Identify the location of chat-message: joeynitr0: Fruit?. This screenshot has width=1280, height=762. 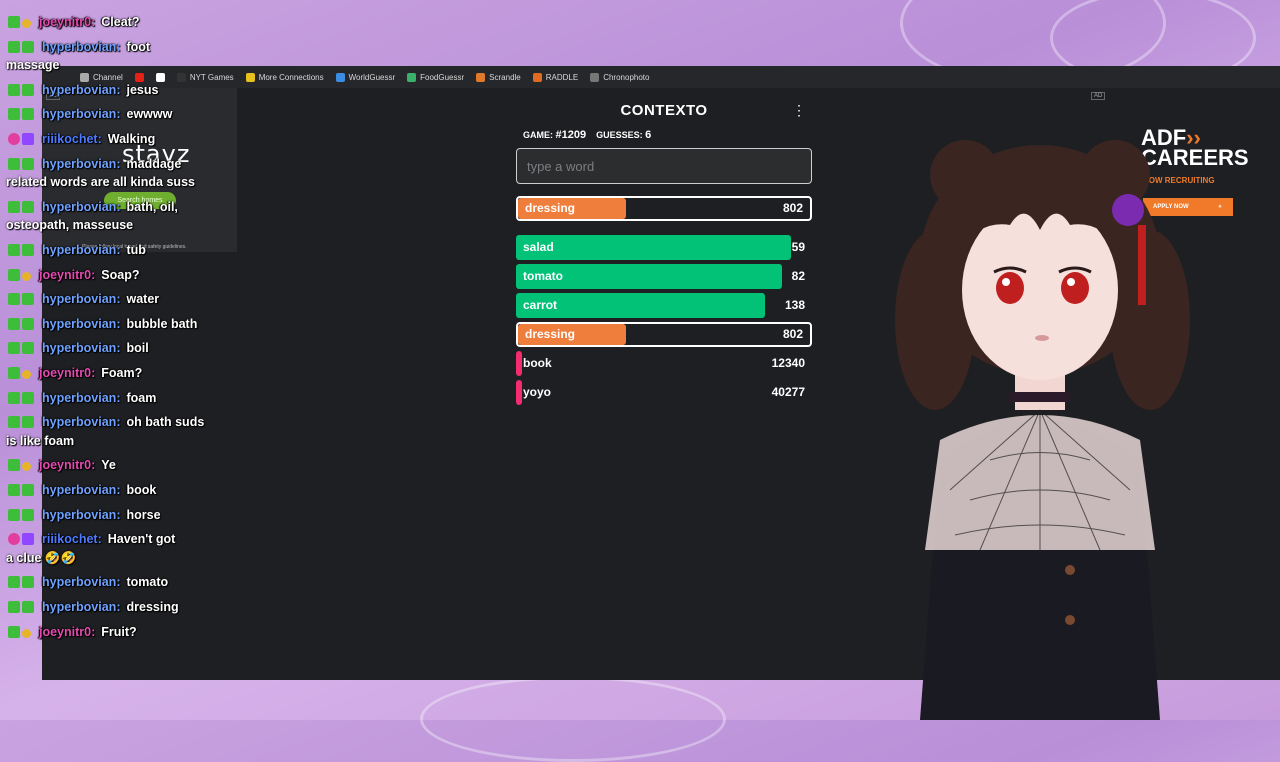
(72, 632).